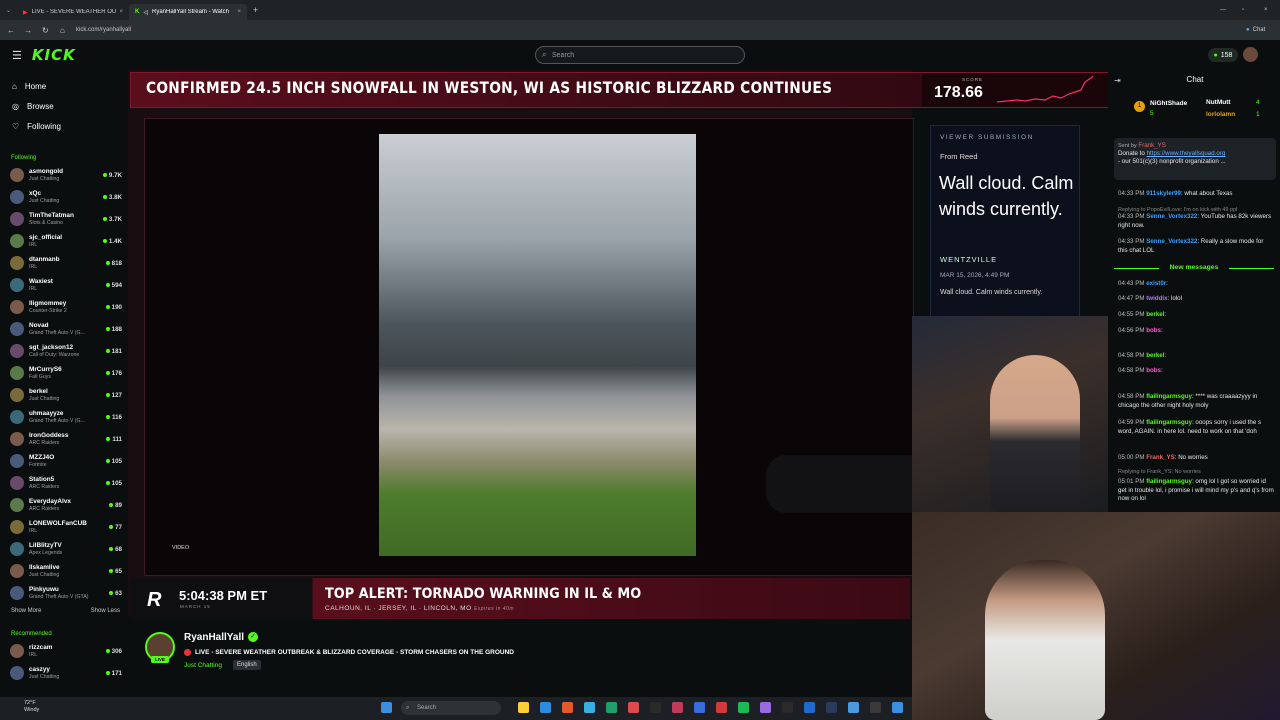 This screenshot has width=1280, height=720. What do you see at coordinates (1220, 114) in the screenshot?
I see `leader-name-3: lorlolamn` at bounding box center [1220, 114].